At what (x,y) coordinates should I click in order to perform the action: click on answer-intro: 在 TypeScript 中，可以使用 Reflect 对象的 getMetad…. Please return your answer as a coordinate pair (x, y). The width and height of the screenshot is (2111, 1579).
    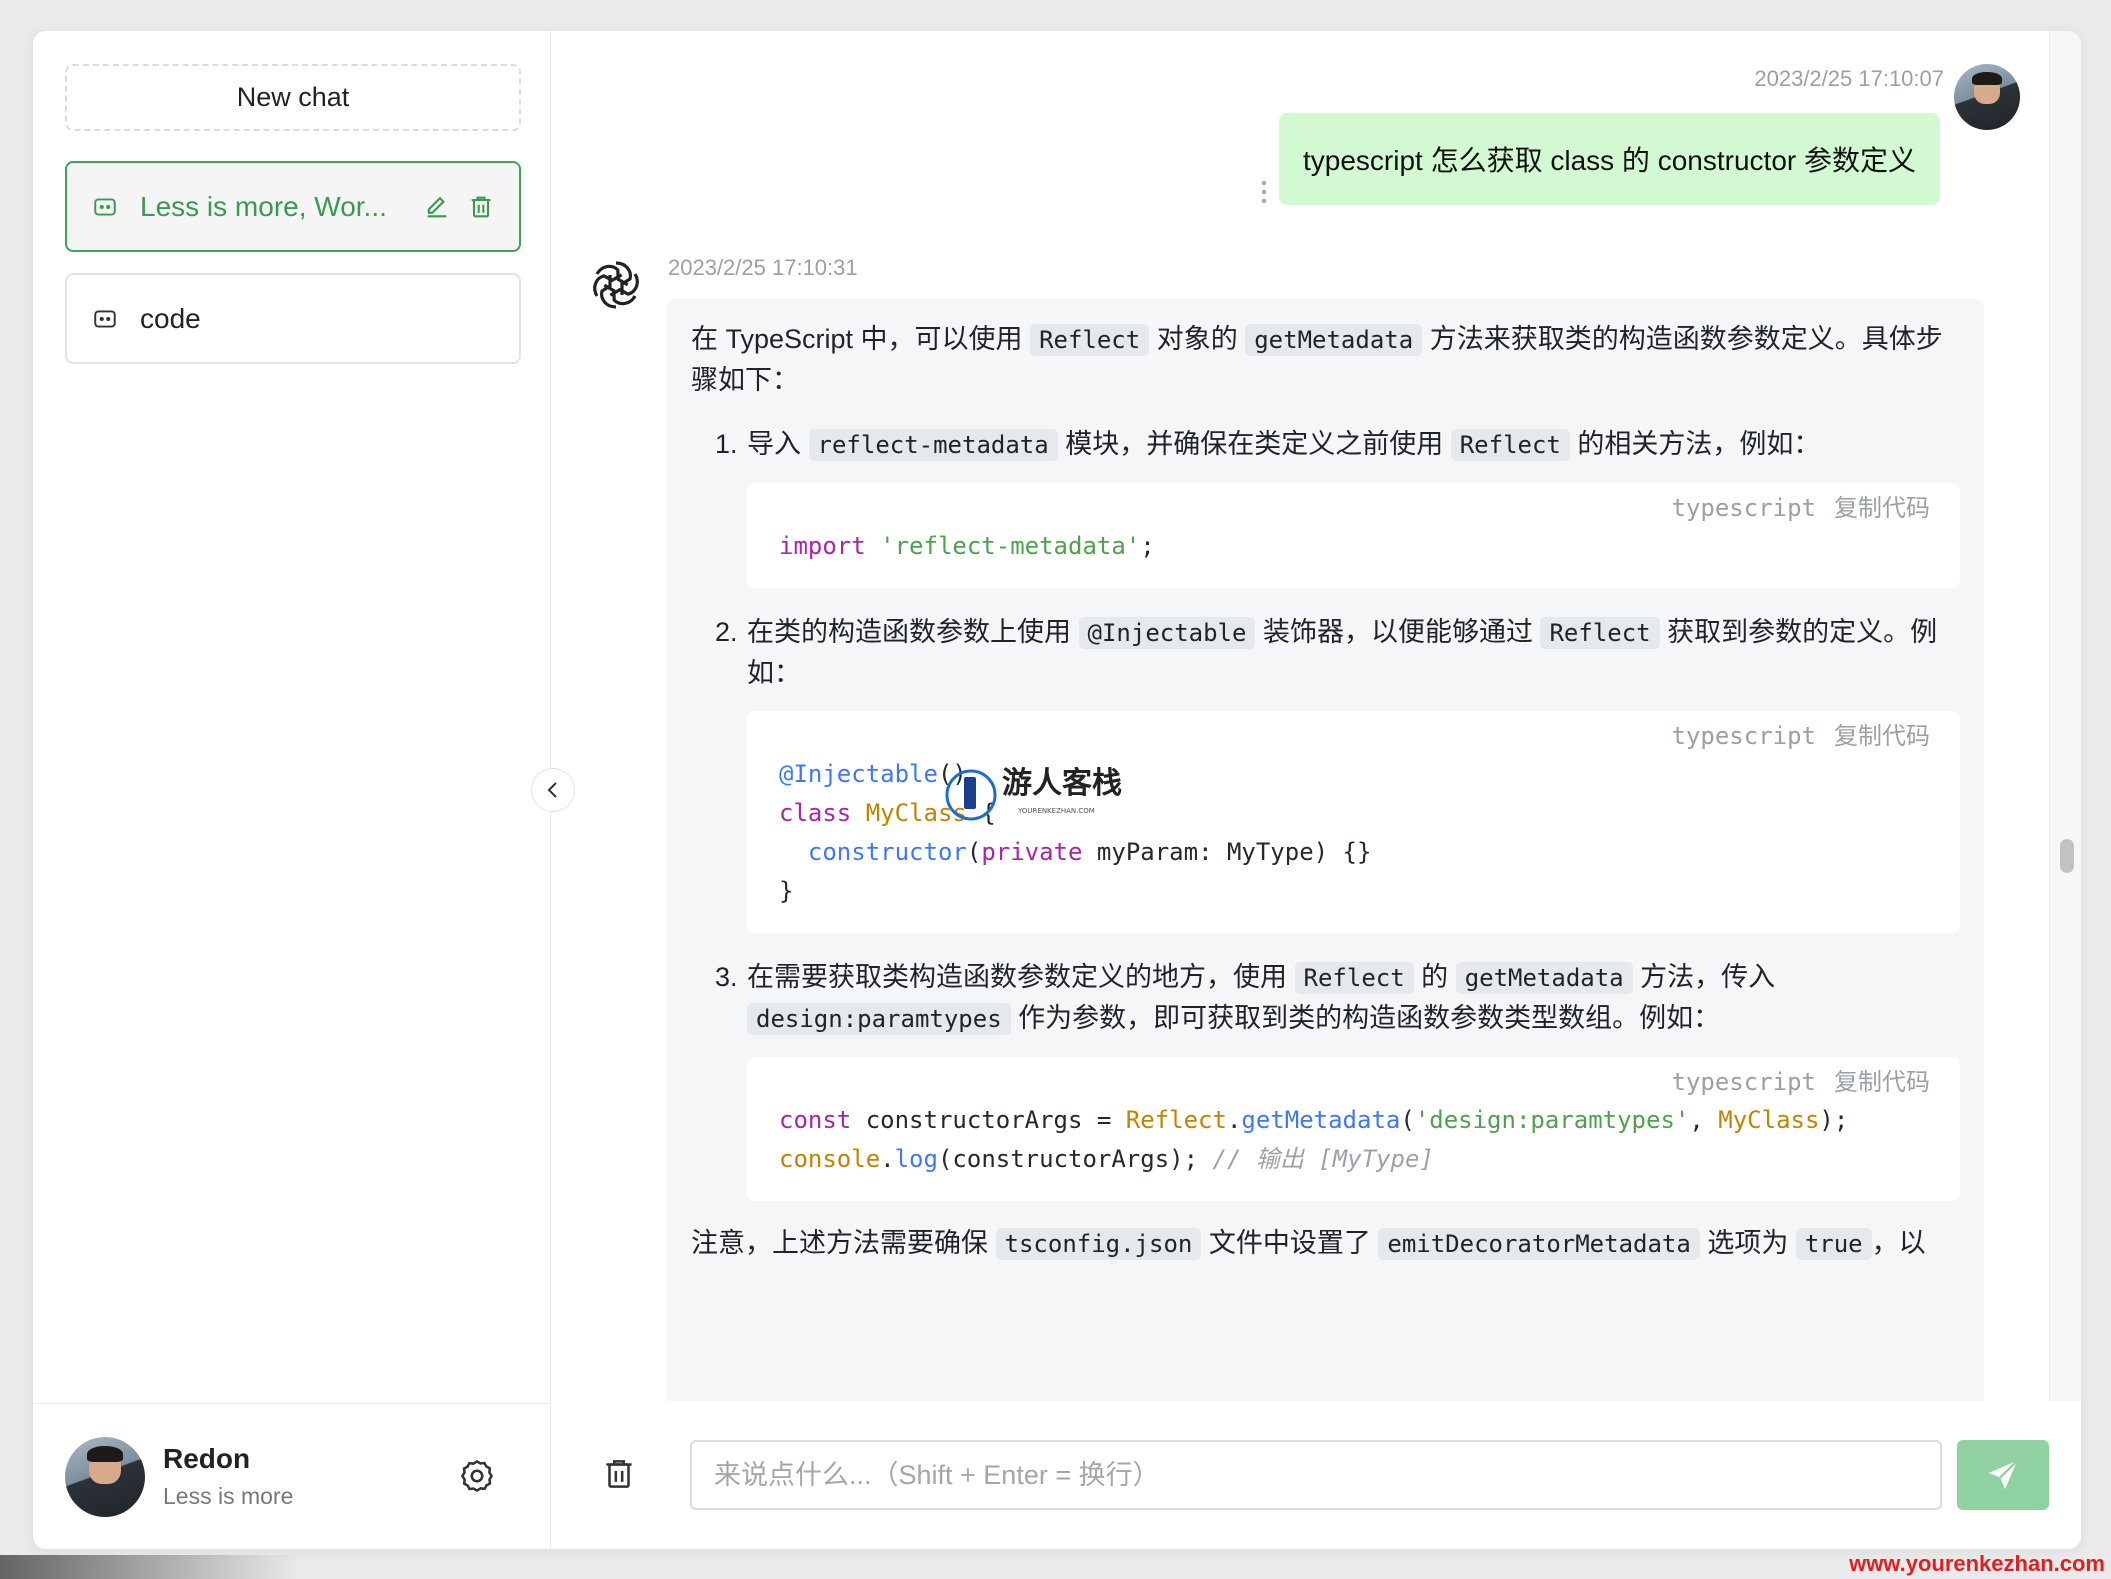
    Looking at the image, I should click on (1317, 359).